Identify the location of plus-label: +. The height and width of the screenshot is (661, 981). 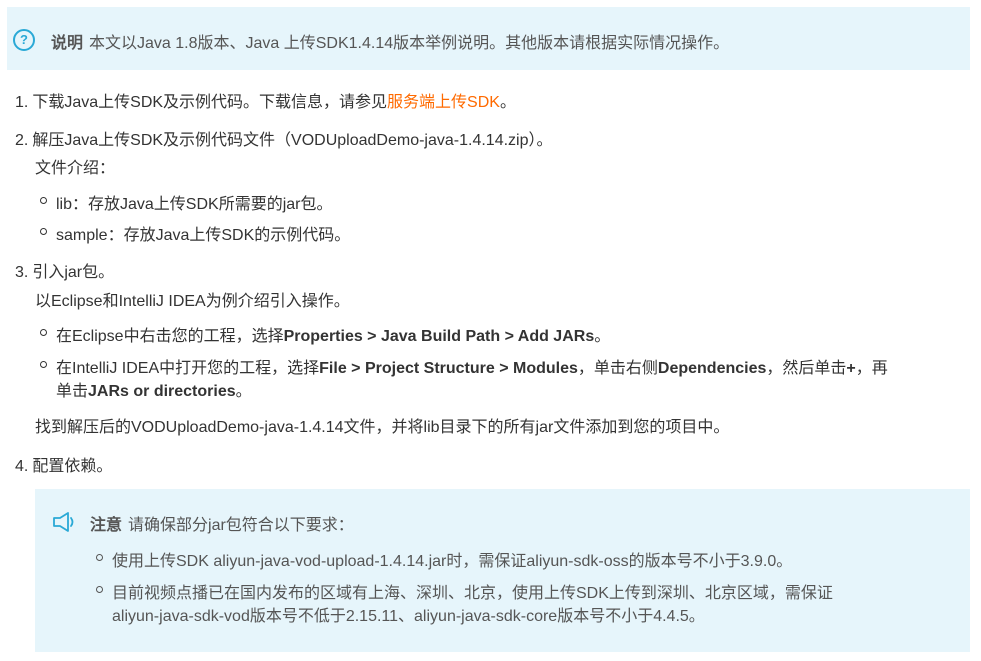
(851, 368).